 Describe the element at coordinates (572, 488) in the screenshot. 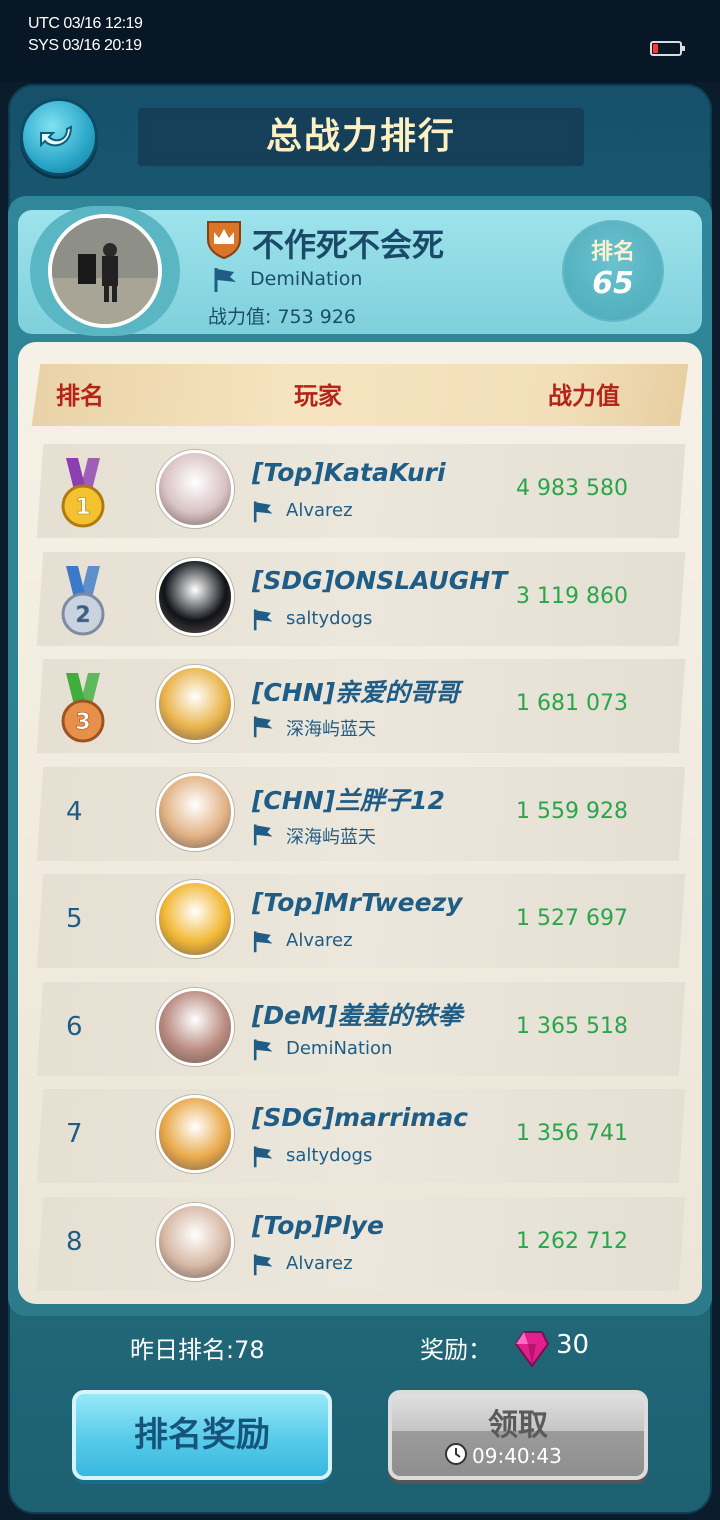

I see `player-power: 4 983 580` at that location.